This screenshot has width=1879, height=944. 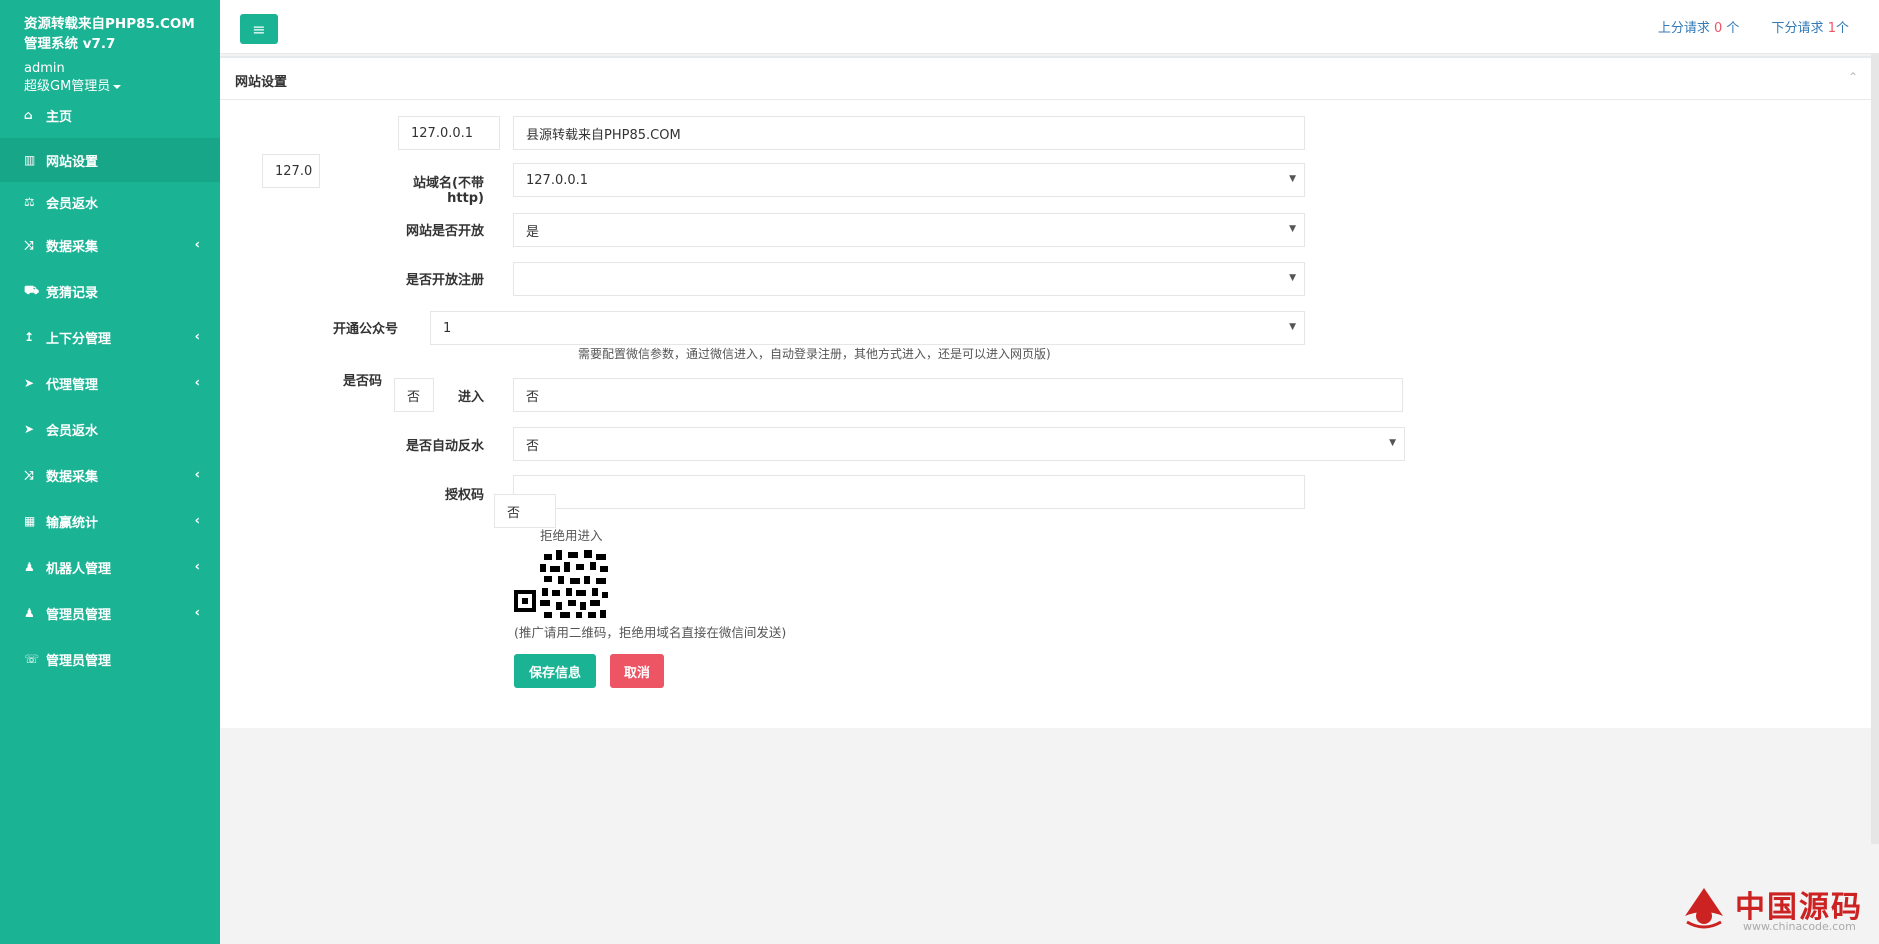 What do you see at coordinates (110, 521) in the screenshot?
I see `sidebar-item-win-loss-stats: ▦ 输赢统计 ‹` at bounding box center [110, 521].